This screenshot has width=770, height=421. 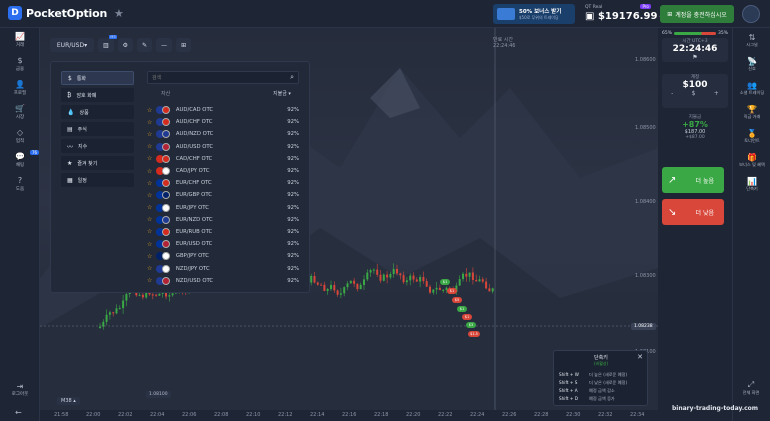 What do you see at coordinates (20, 40) in the screenshot?
I see `nav-item: 📈 거래` at bounding box center [20, 40].